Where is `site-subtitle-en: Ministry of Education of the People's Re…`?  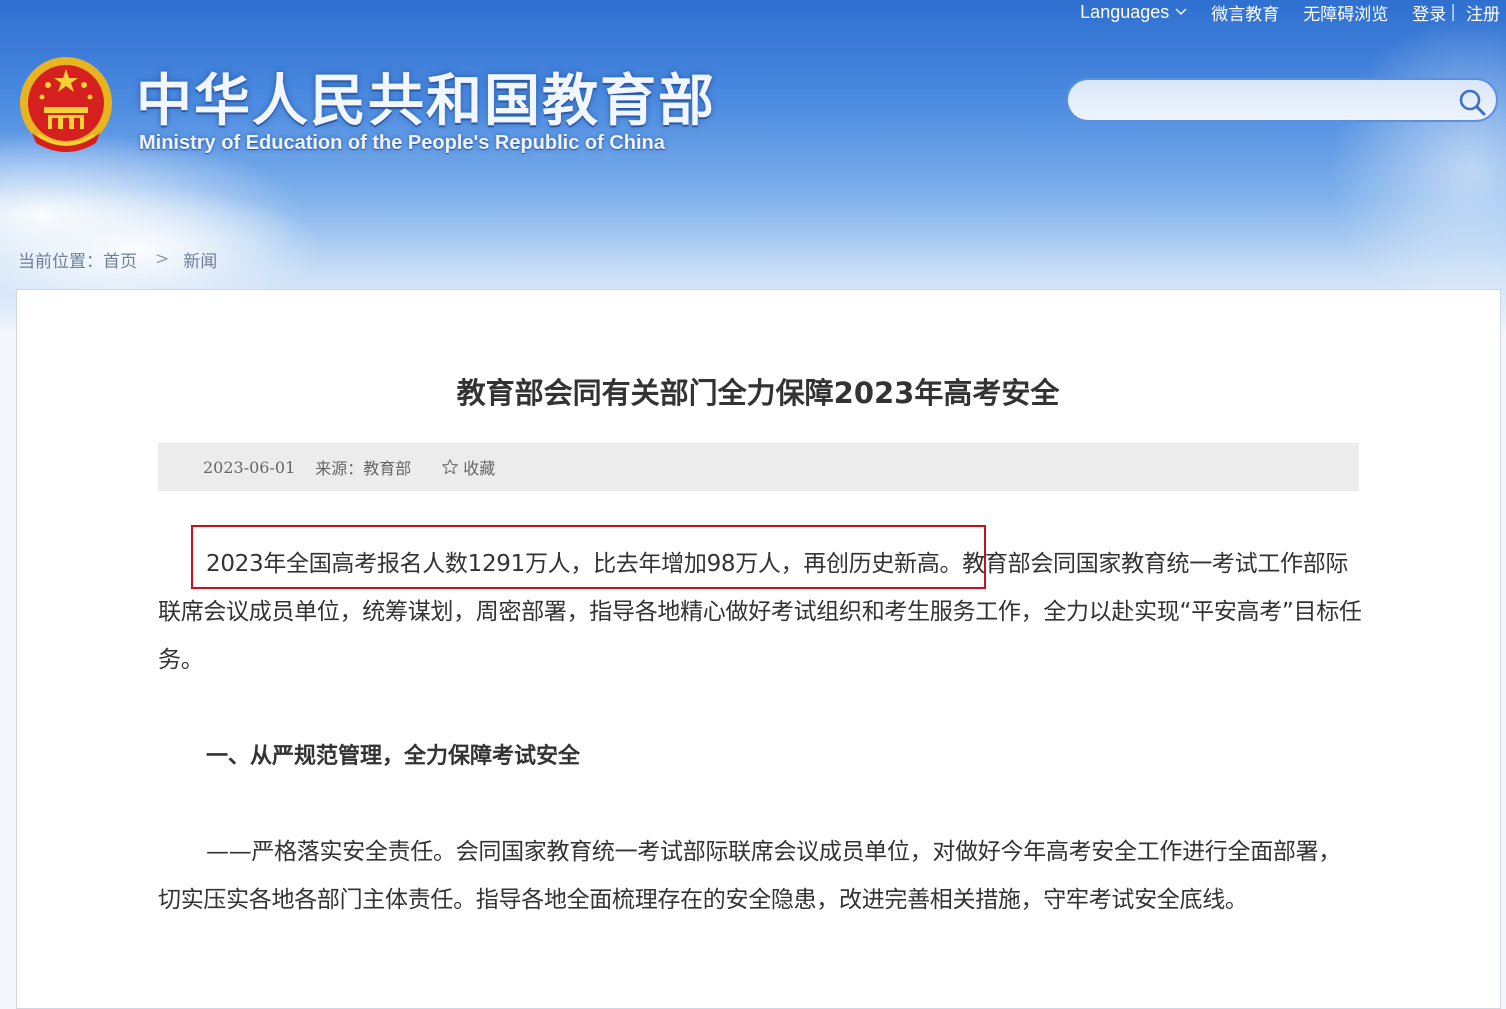
site-subtitle-en: Ministry of Education of the People's Re… is located at coordinates (402, 143).